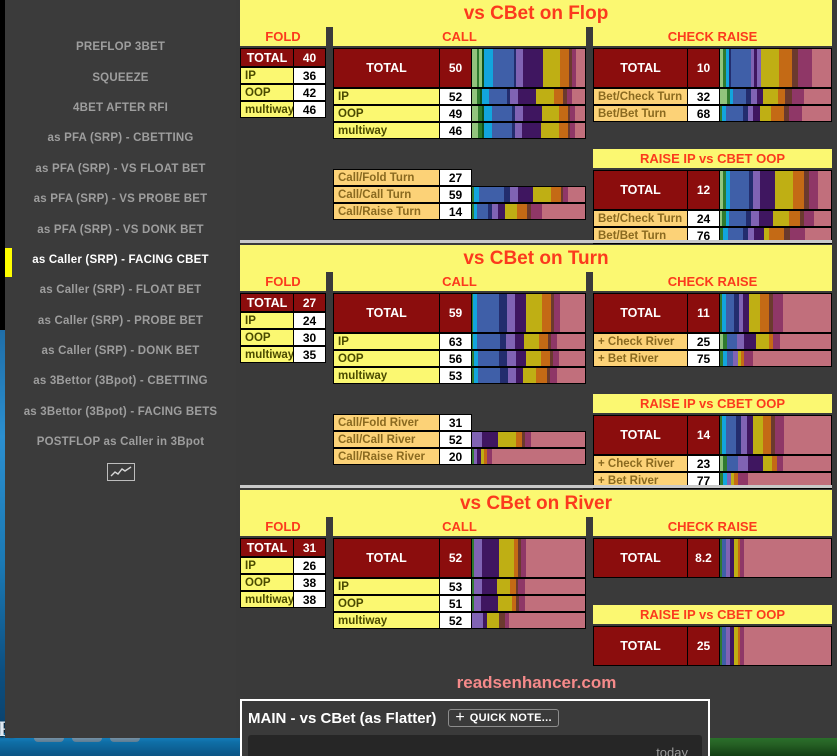  I want to click on sidebar-item-5: as PFA (SRP) - VS PROBE BET, so click(120, 199).